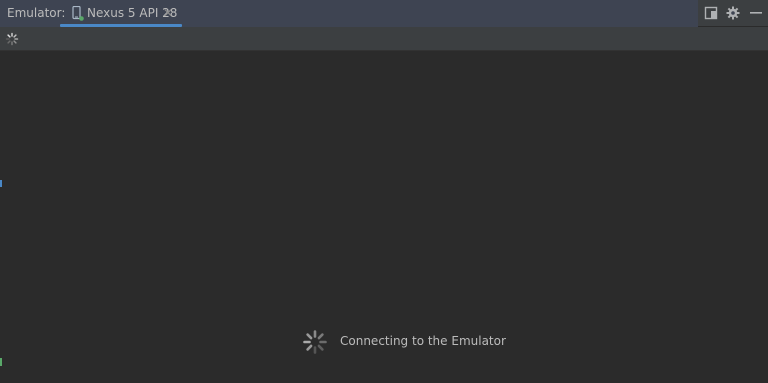 The width and height of the screenshot is (768, 383). I want to click on connection-status: Connecting to the Emulator, so click(404, 342).